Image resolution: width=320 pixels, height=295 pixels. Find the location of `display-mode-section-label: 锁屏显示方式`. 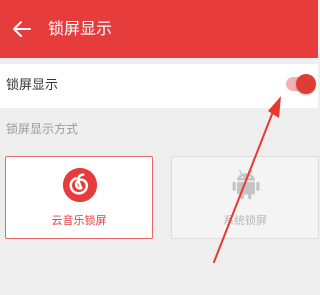

display-mode-section-label: 锁屏显示方式 is located at coordinates (42, 129).